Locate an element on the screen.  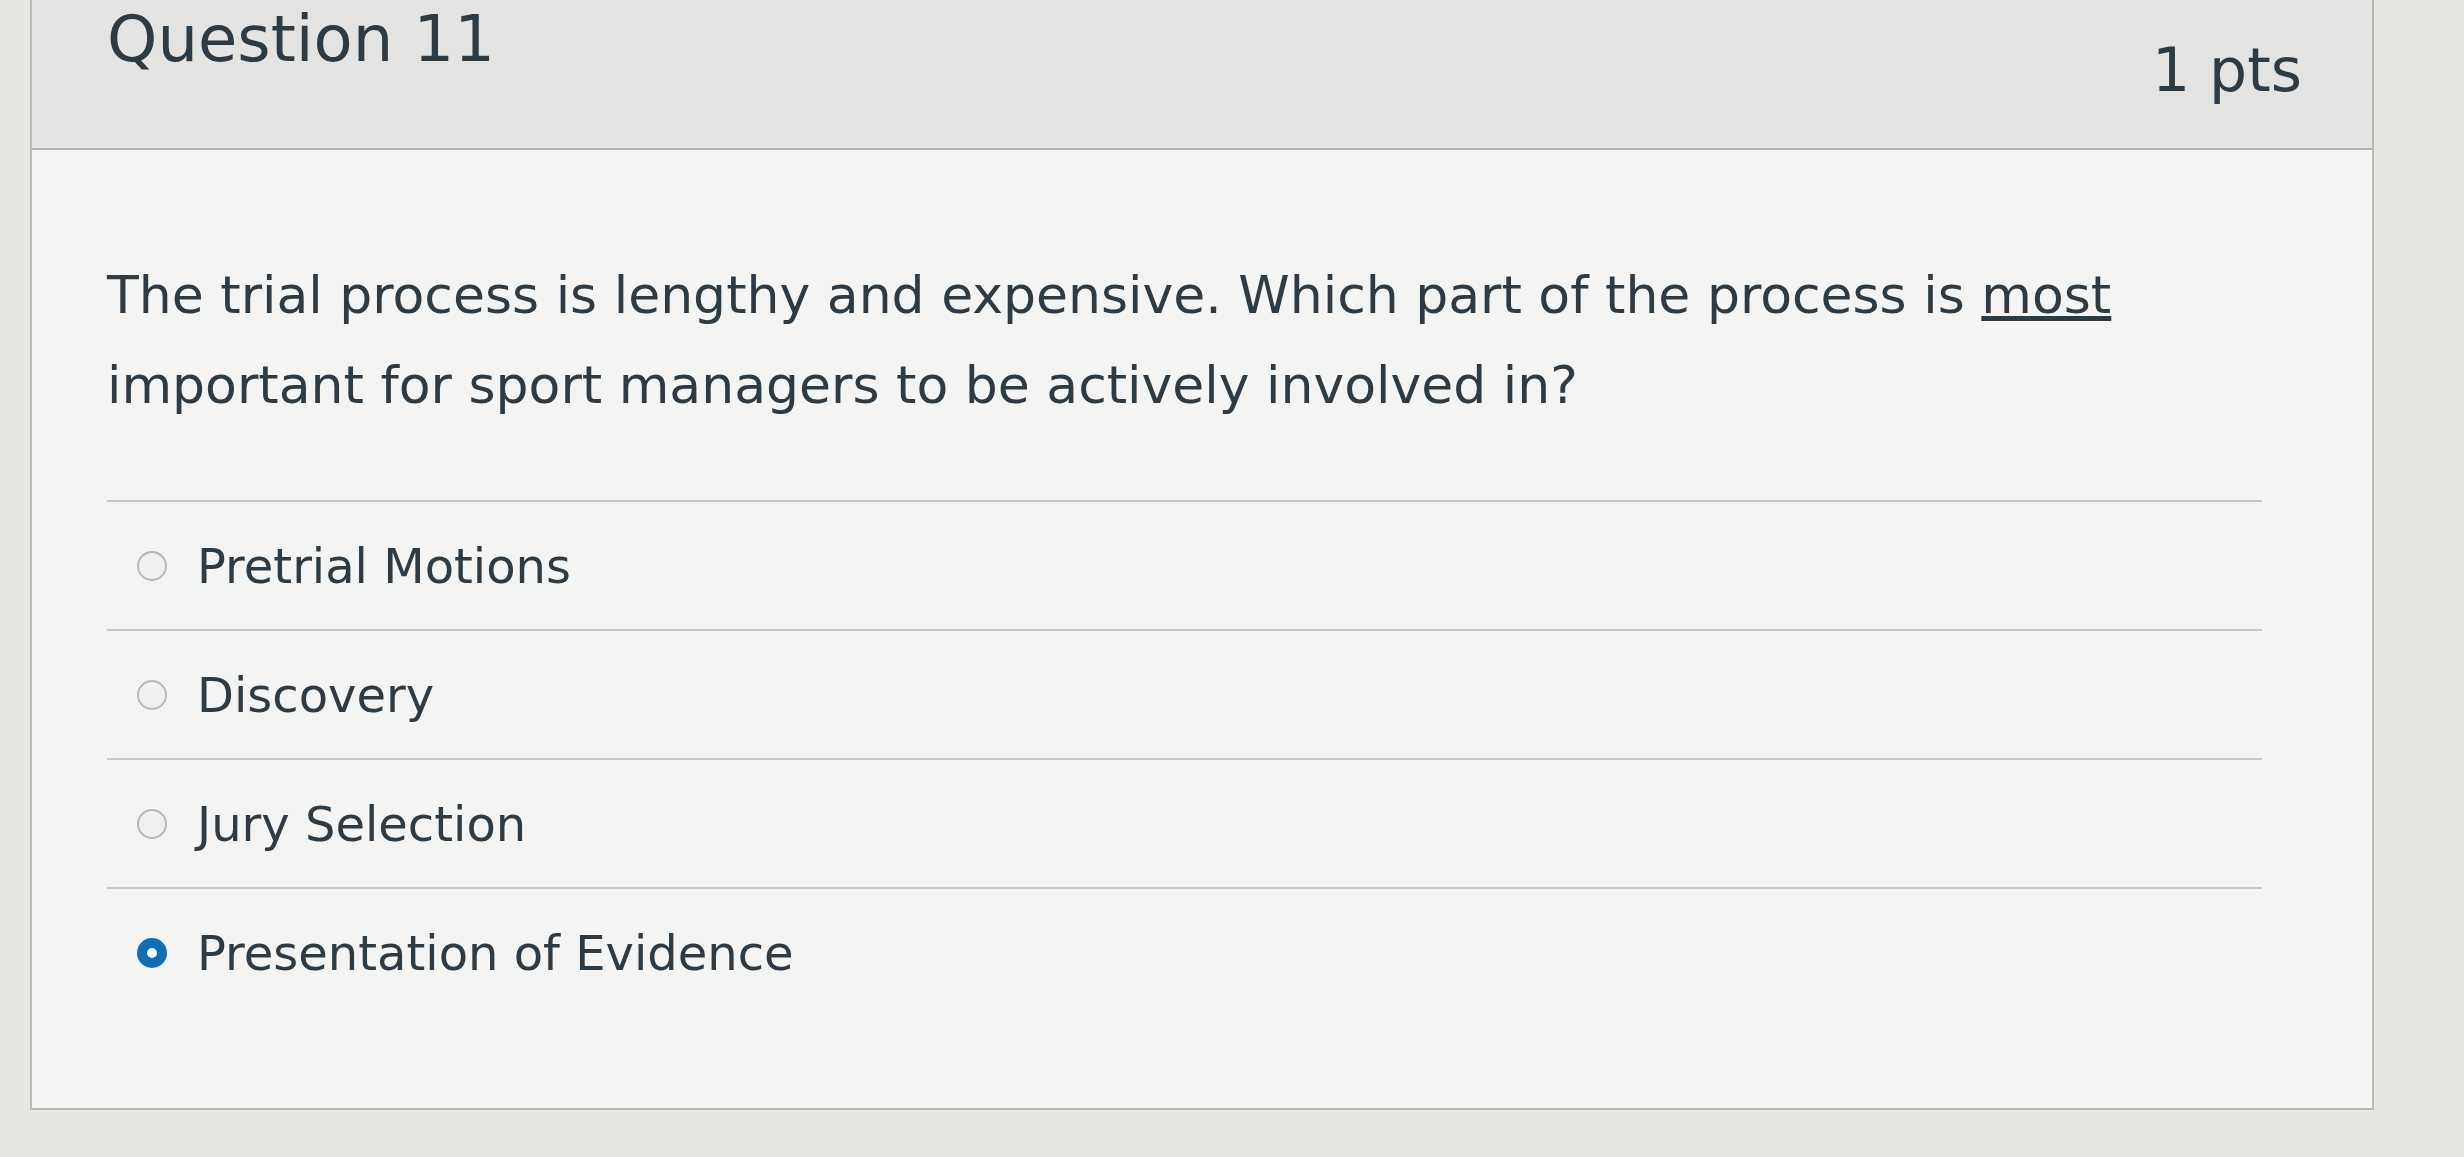
question-title: Question 11 is located at coordinates (301, 39).